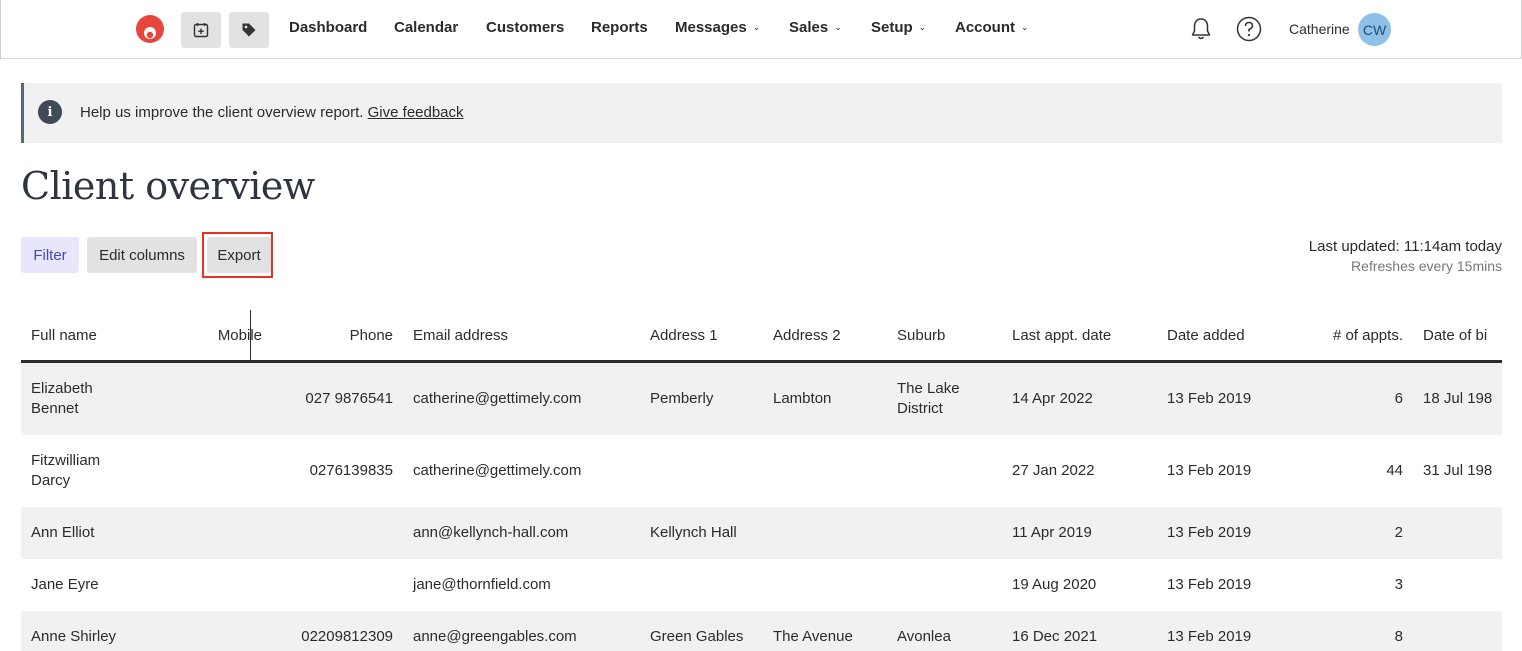  Describe the element at coordinates (1350, 631) in the screenshot. I see `cell-appts: 8` at that location.